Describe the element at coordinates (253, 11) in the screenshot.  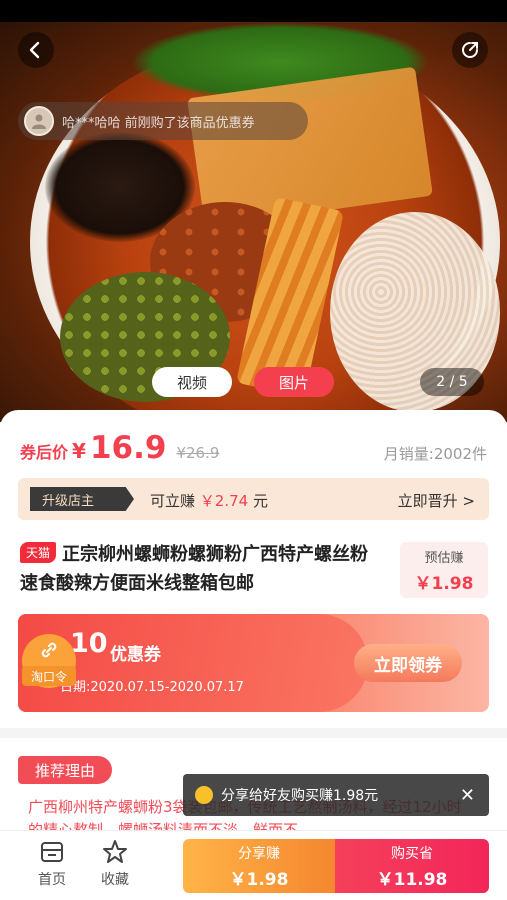
I see `status-bar` at that location.